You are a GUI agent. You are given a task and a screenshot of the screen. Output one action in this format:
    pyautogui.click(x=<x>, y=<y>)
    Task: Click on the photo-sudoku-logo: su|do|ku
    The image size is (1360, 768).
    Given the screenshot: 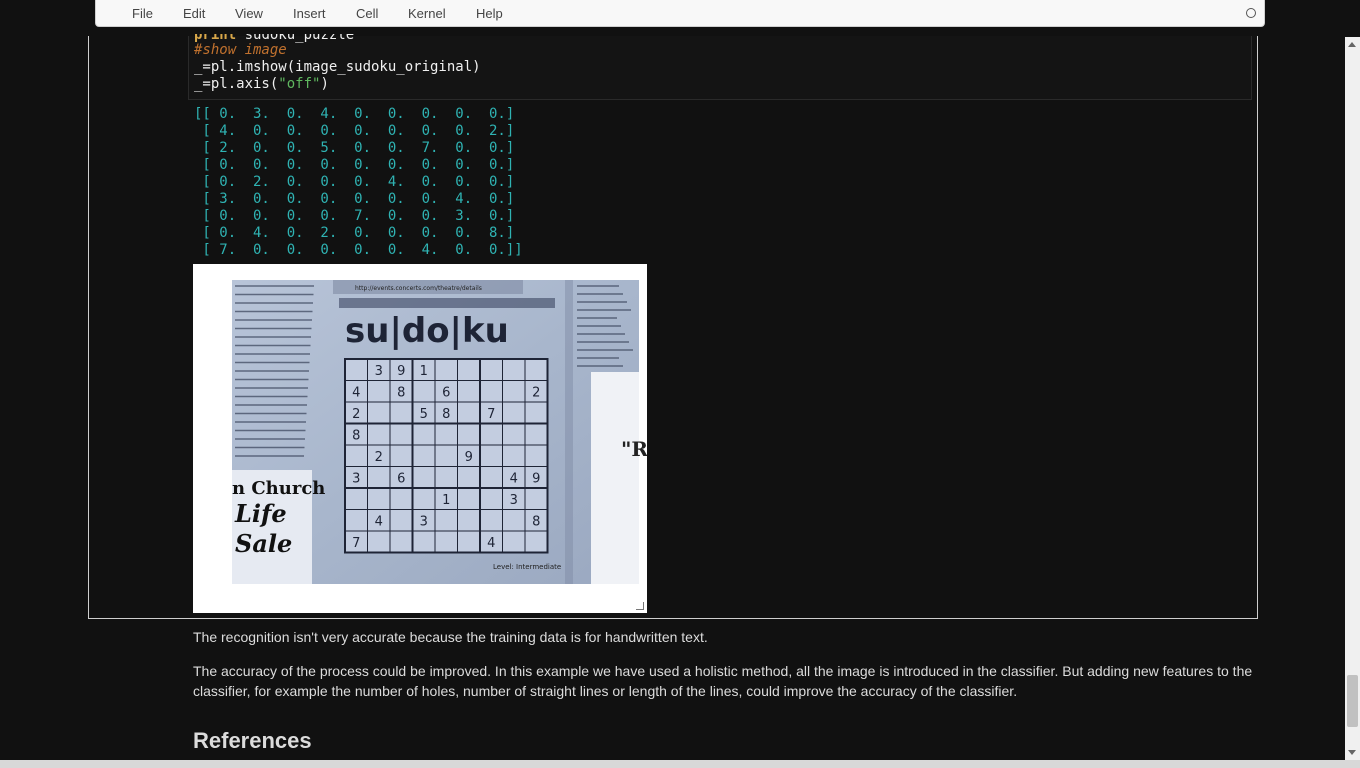 What is the action you would take?
    pyautogui.click(x=427, y=331)
    